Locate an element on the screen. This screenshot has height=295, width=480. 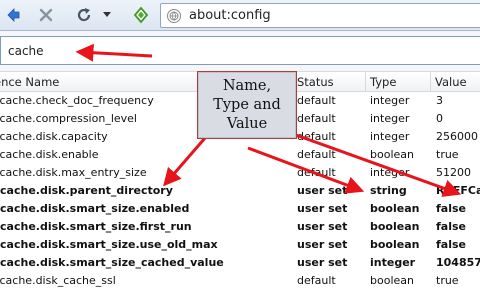
pref-name: .cache.disk.enable is located at coordinates (49, 154).